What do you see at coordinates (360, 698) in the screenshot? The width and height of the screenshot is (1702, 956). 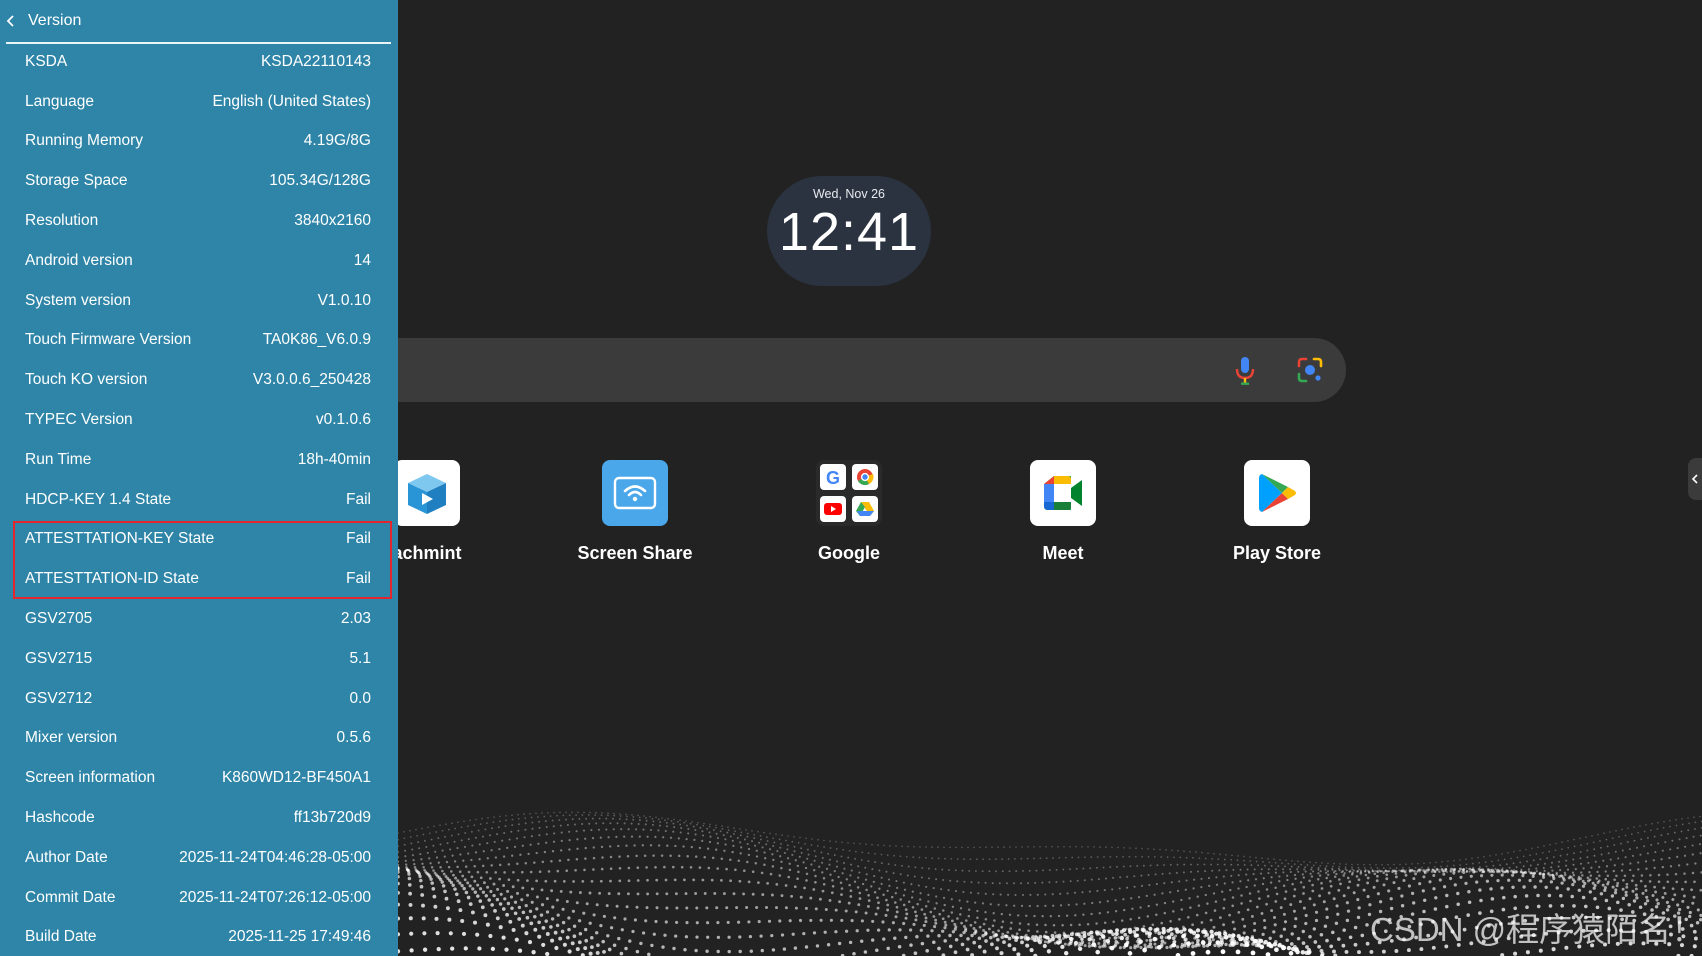 I see `info-value: 0.0` at bounding box center [360, 698].